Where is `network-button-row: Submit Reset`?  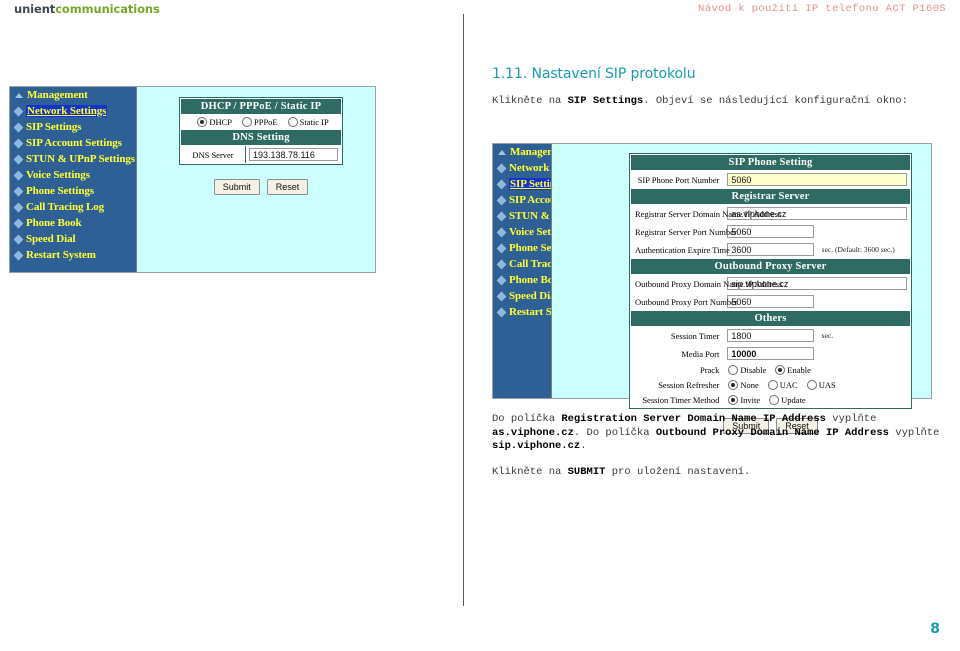 network-button-row: Submit Reset is located at coordinates (261, 187).